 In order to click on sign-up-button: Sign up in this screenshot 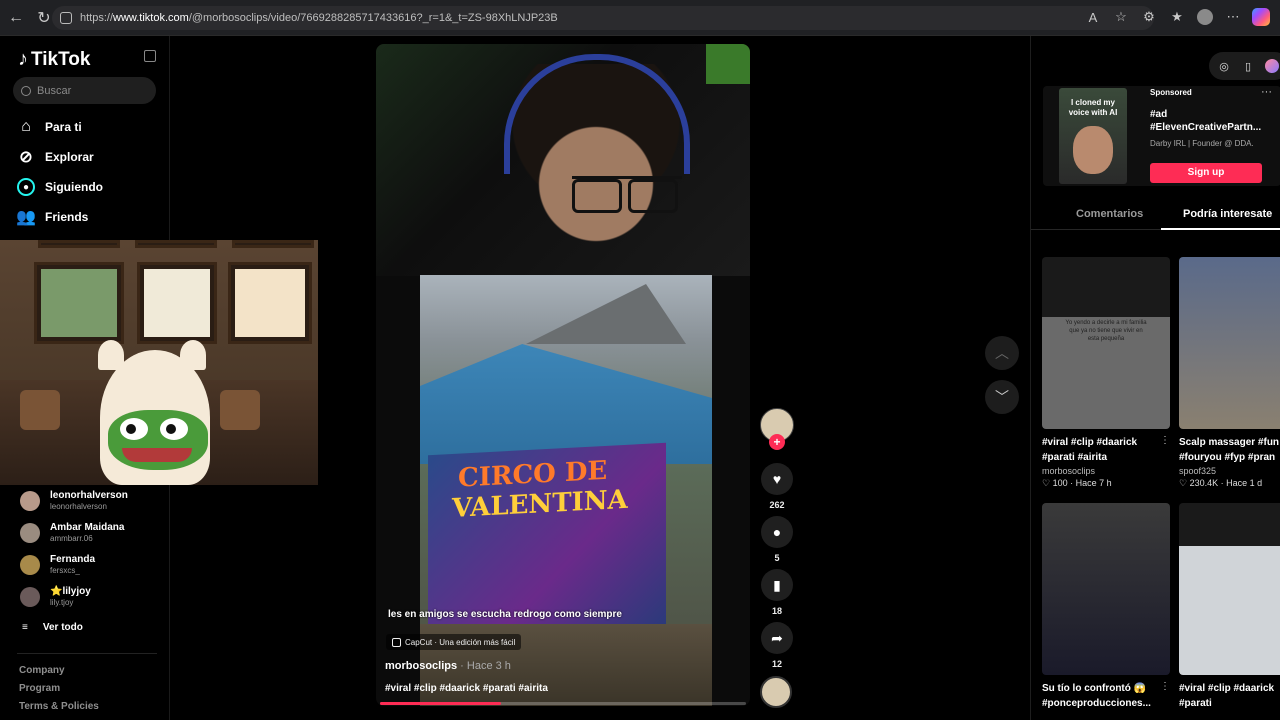, I will do `click(1206, 173)`.